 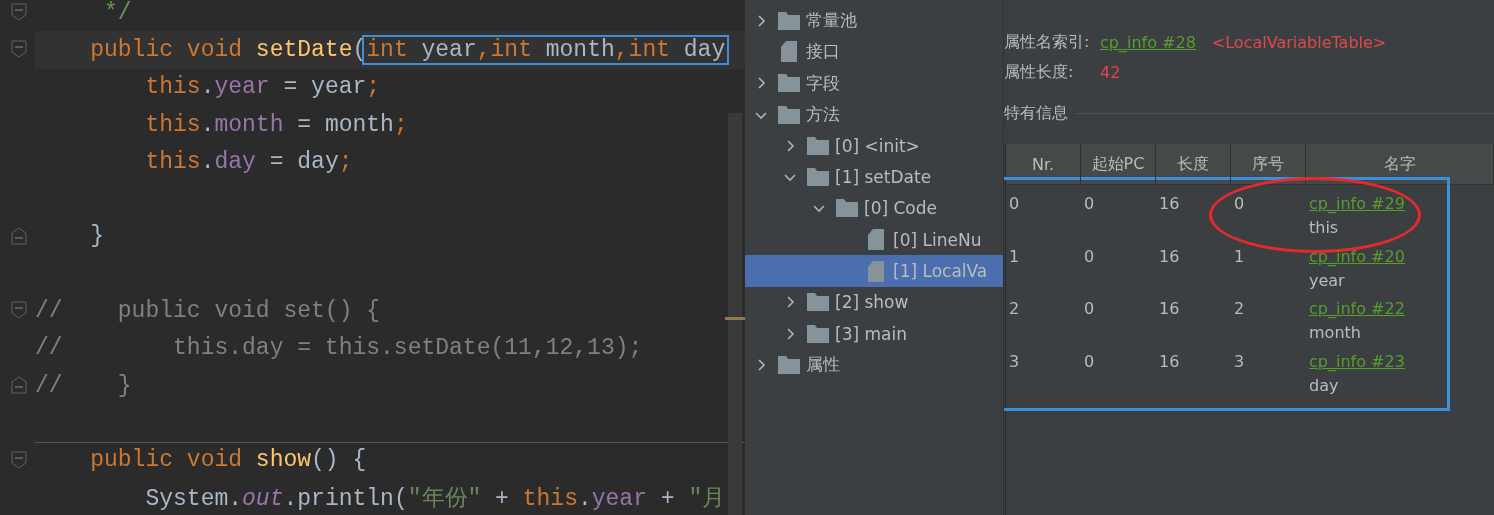 I want to click on item-label: 字段, so click(x=823, y=83).